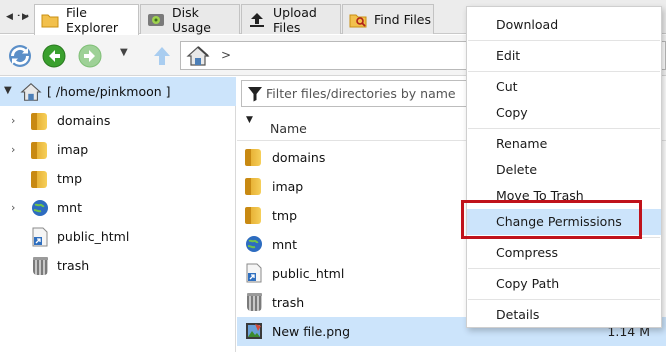 The height and width of the screenshot is (352, 666). I want to click on upload-icon, so click(257, 20).